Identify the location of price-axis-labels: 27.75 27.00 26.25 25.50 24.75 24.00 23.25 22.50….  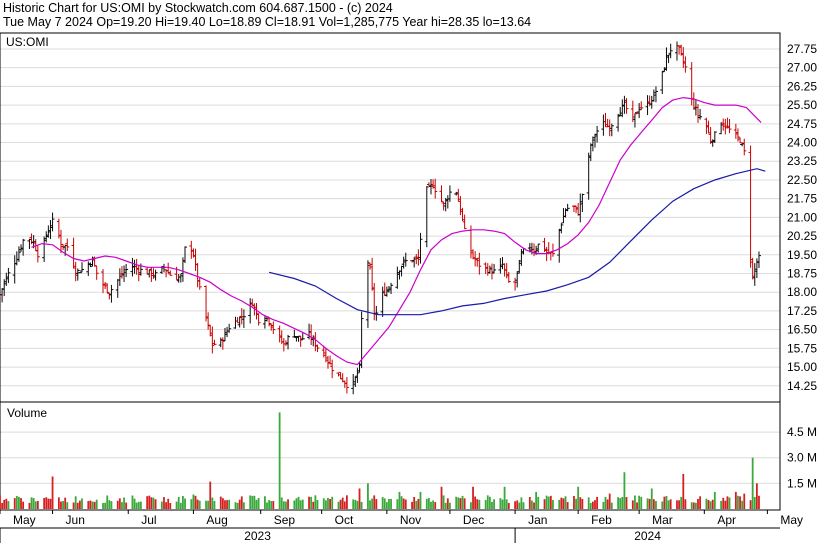
(802, 217).